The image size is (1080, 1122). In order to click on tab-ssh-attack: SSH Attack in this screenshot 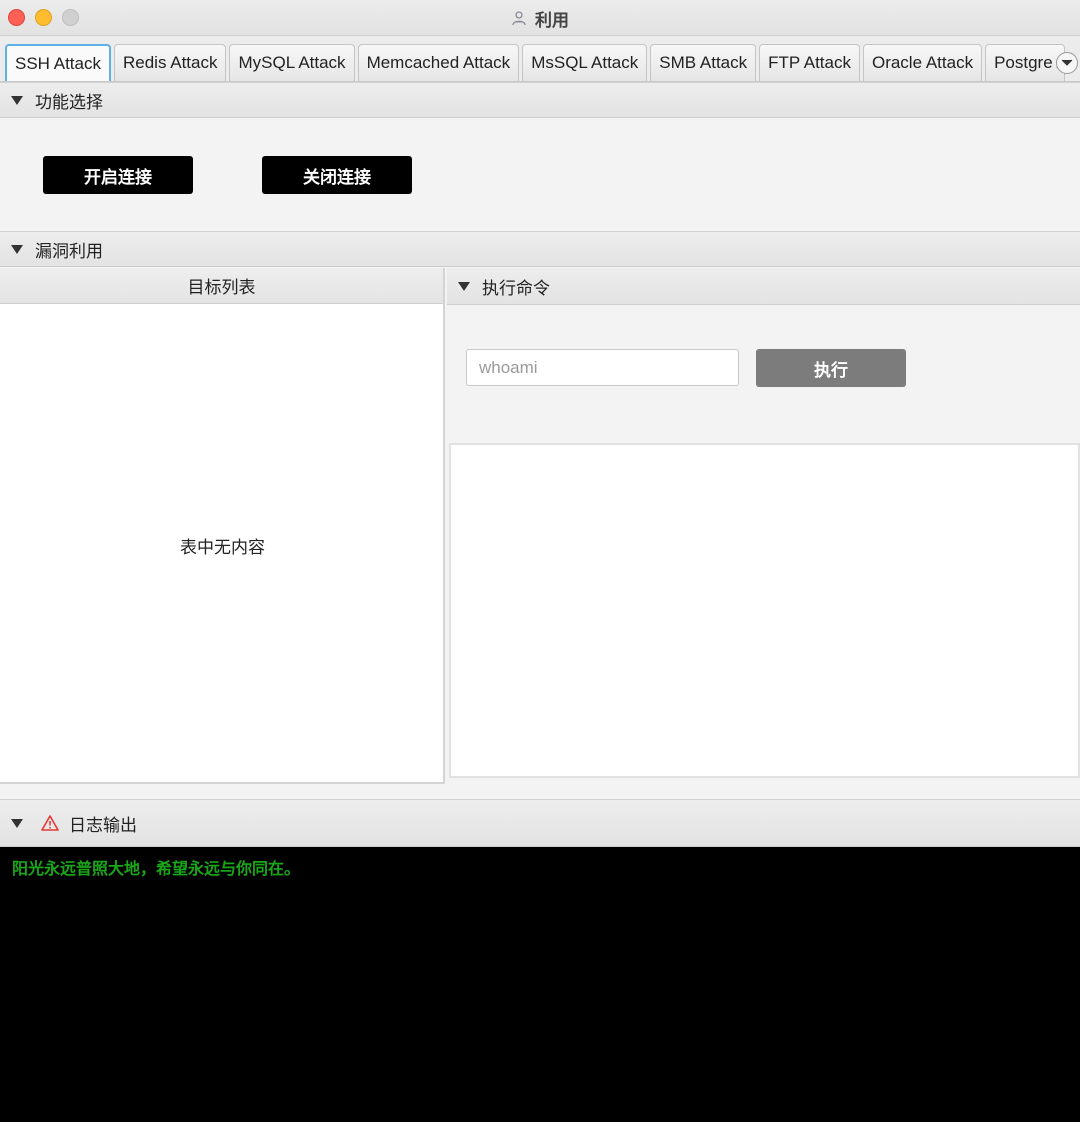, I will do `click(58, 62)`.